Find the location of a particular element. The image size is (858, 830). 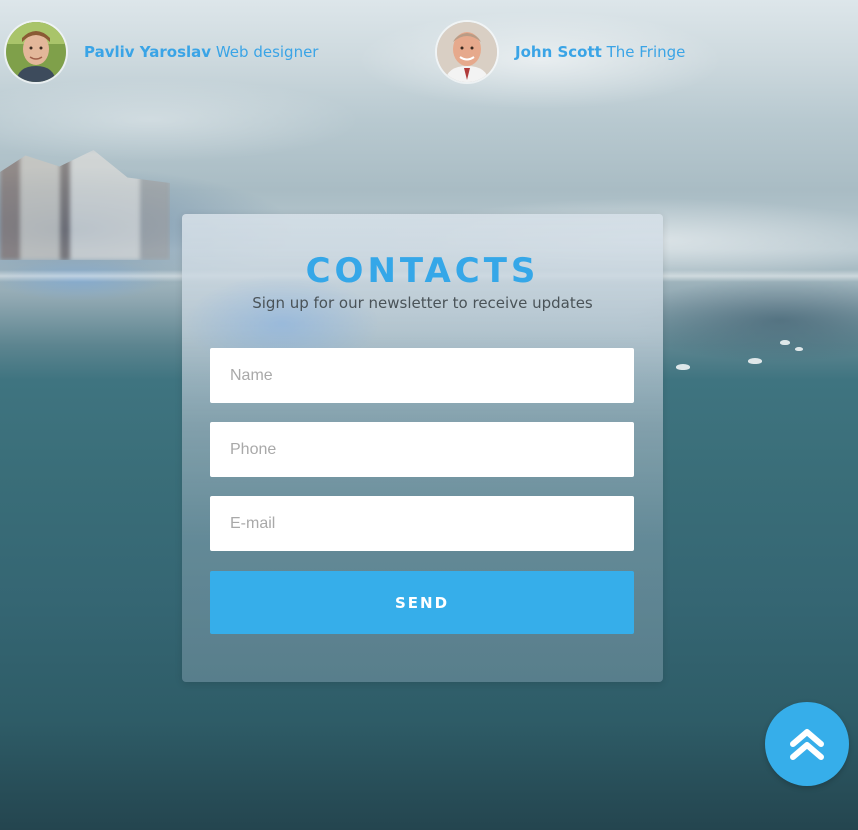

email-input is located at coordinates (422, 523).